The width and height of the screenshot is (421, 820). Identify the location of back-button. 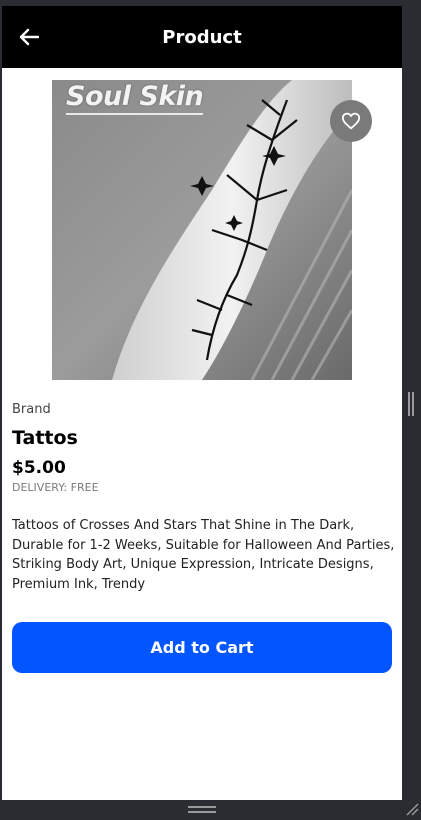
(29, 37).